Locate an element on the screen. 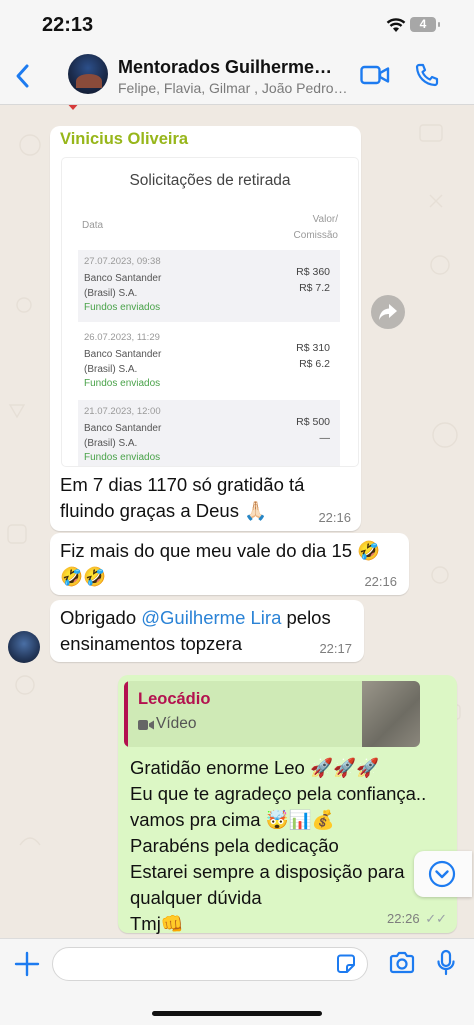  chevron-down-icon is located at coordinates (442, 874).